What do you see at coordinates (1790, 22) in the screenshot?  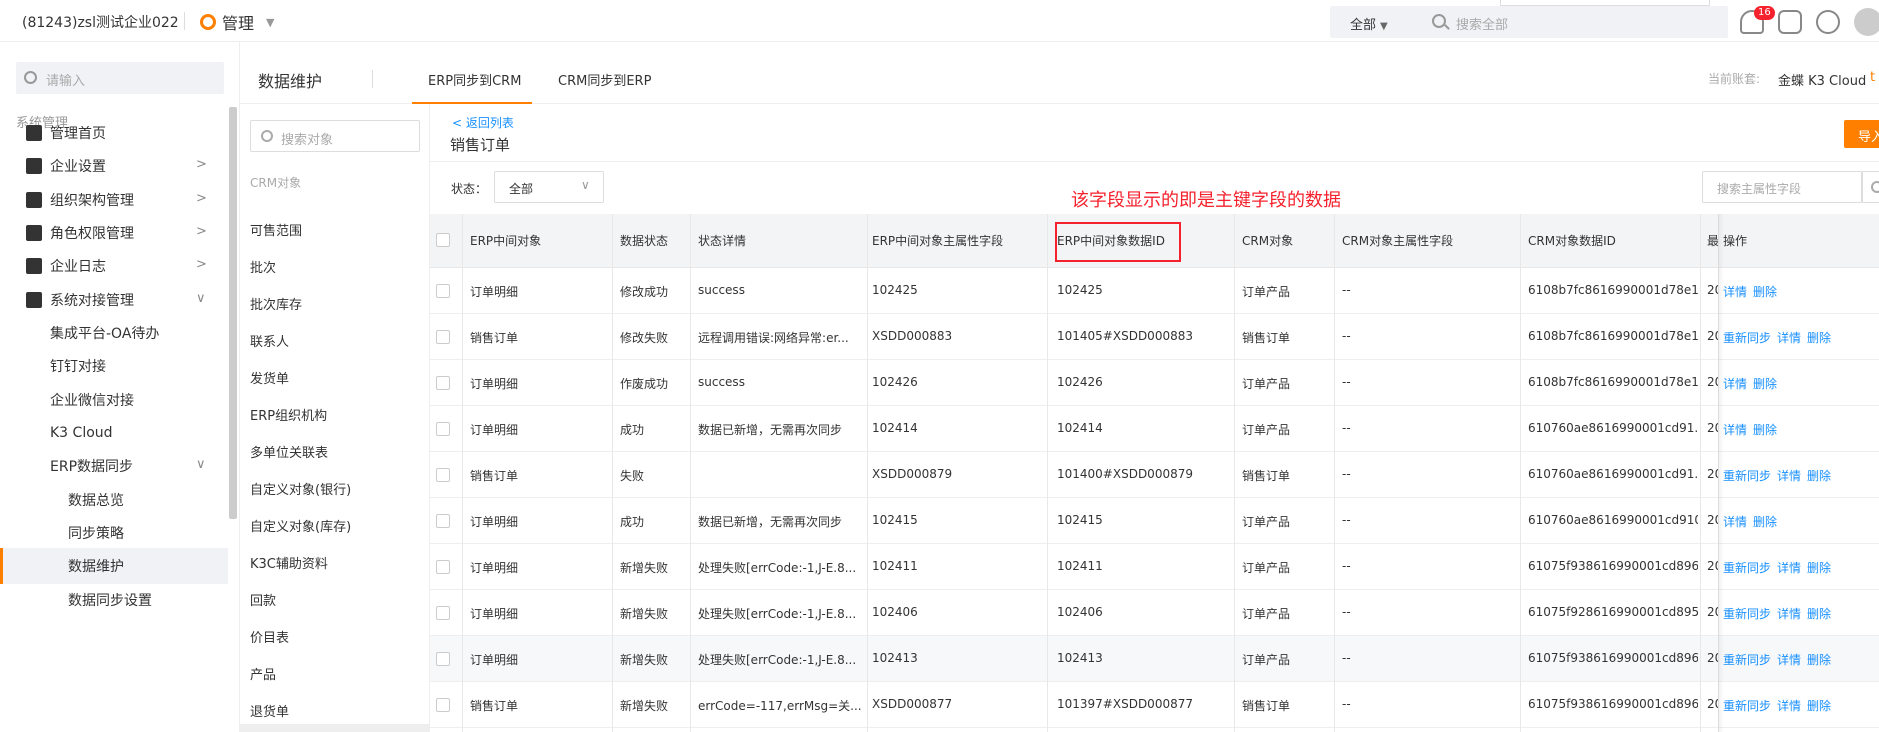 I see `inbox-icon` at bounding box center [1790, 22].